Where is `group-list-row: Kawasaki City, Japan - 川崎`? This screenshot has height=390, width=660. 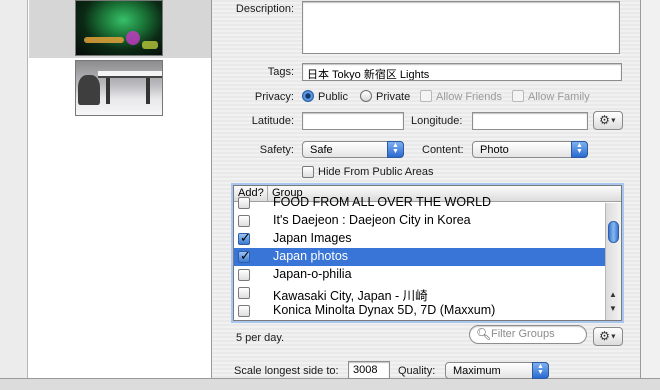
group-list-row: Kawasaki City, Japan - 川崎 is located at coordinates (420, 293).